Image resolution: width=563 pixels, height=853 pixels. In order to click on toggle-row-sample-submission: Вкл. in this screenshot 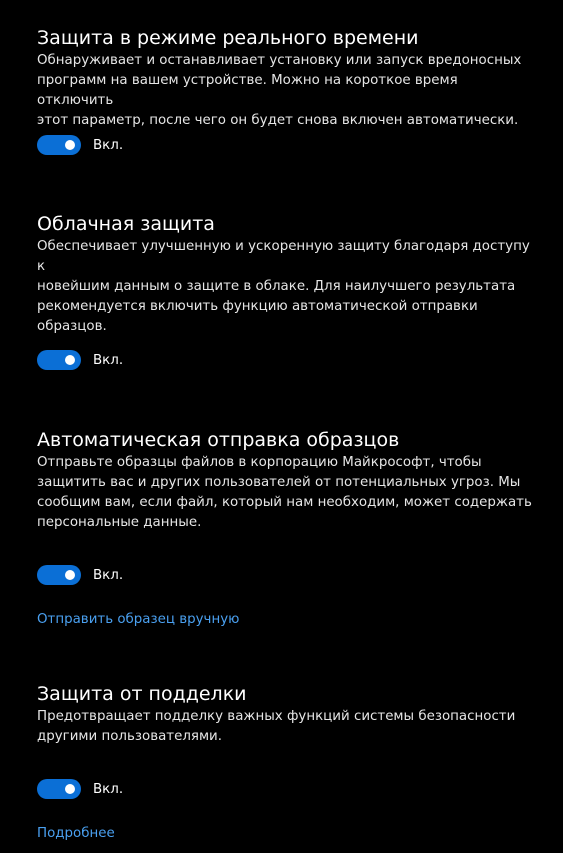, I will do `click(80, 575)`.